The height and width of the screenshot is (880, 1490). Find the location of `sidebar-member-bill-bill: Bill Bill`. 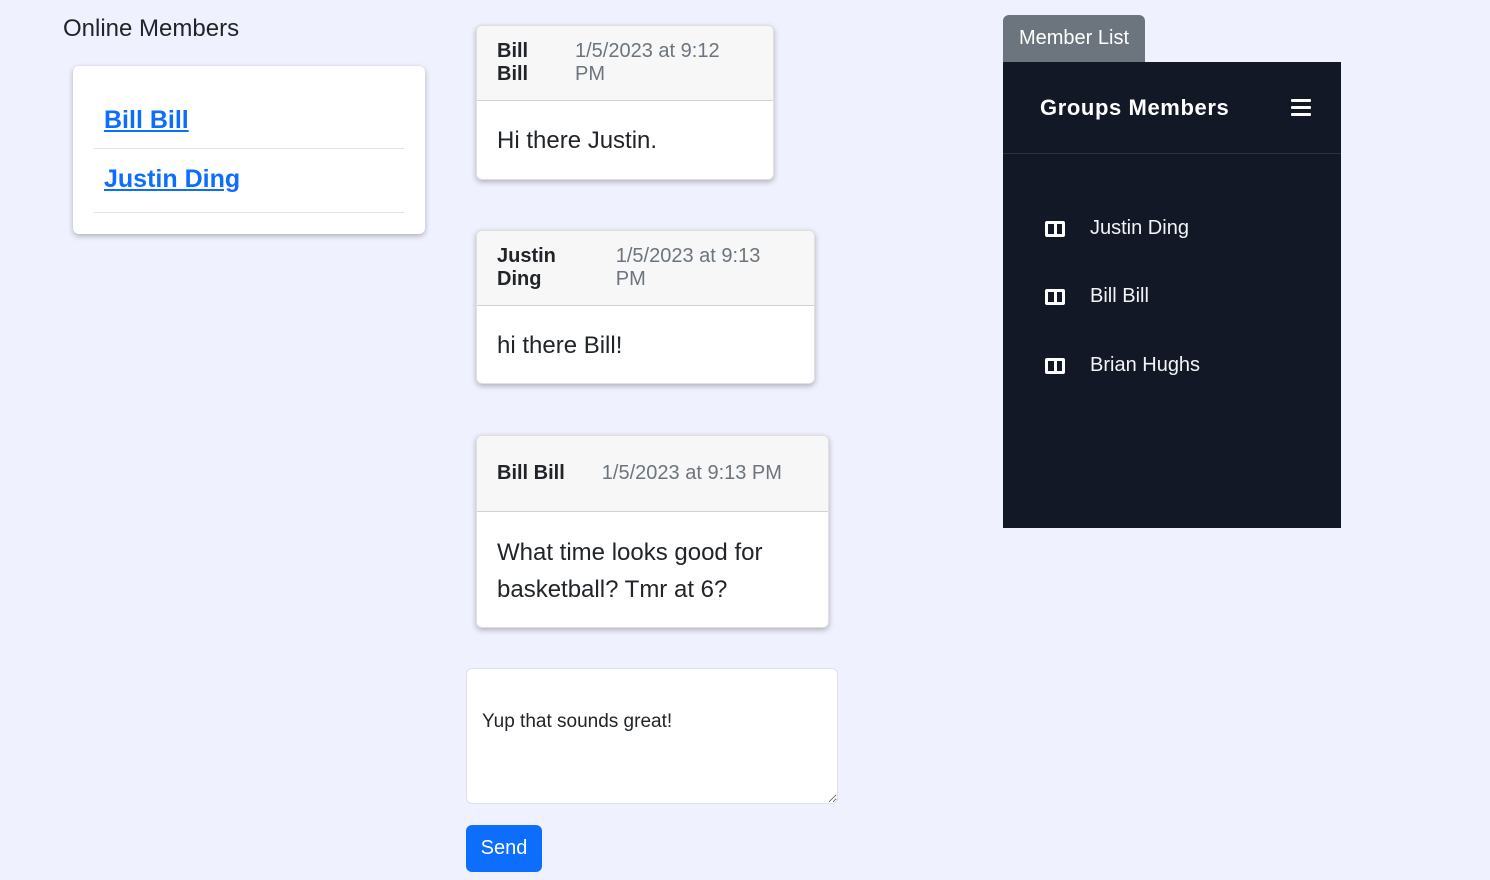

sidebar-member-bill-bill: Bill Bill is located at coordinates (1097, 296).